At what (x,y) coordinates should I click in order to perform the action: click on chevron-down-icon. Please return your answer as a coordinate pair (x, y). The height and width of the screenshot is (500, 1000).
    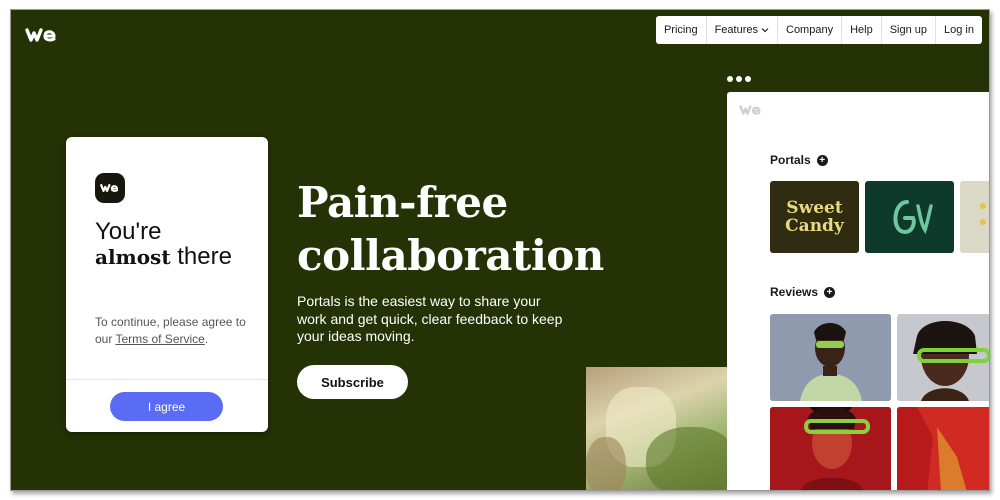
    Looking at the image, I should click on (765, 30).